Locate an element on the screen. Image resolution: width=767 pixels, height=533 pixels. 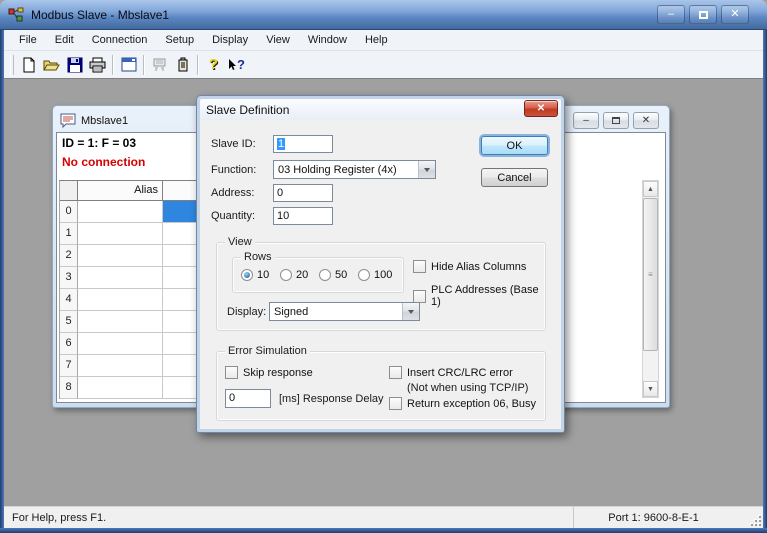
display-dropdown-button is located at coordinates (410, 311).